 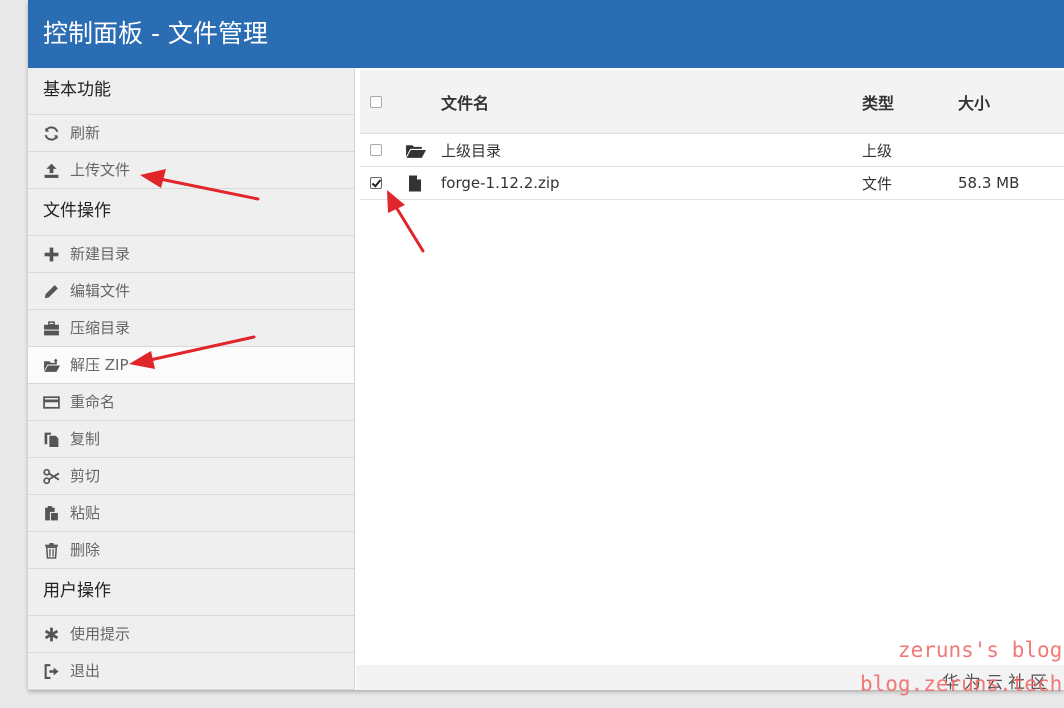 What do you see at coordinates (99, 365) in the screenshot?
I see `sidebar-item-label: 解压 ZIP` at bounding box center [99, 365].